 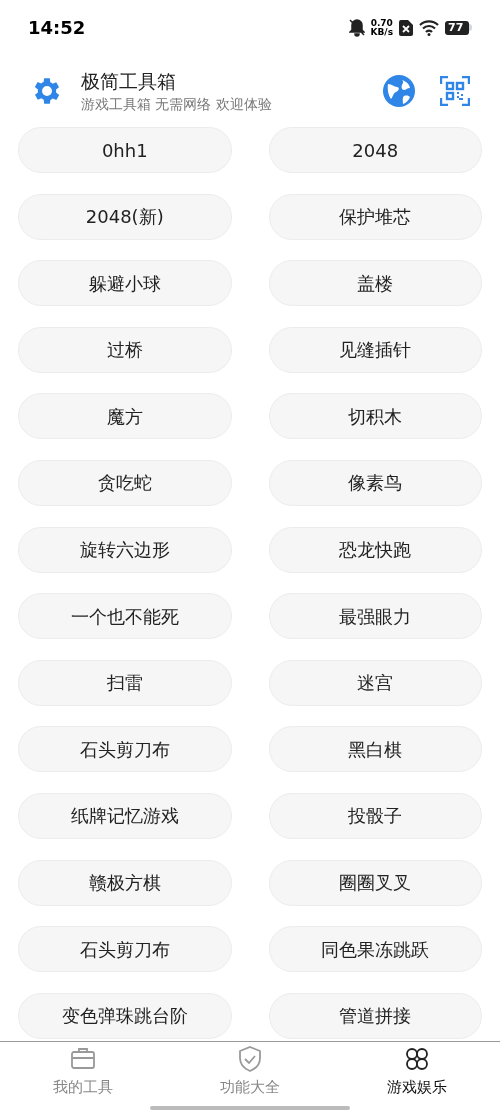 What do you see at coordinates (416, 1076) in the screenshot?
I see `nav-tab: 游戏娱乐` at bounding box center [416, 1076].